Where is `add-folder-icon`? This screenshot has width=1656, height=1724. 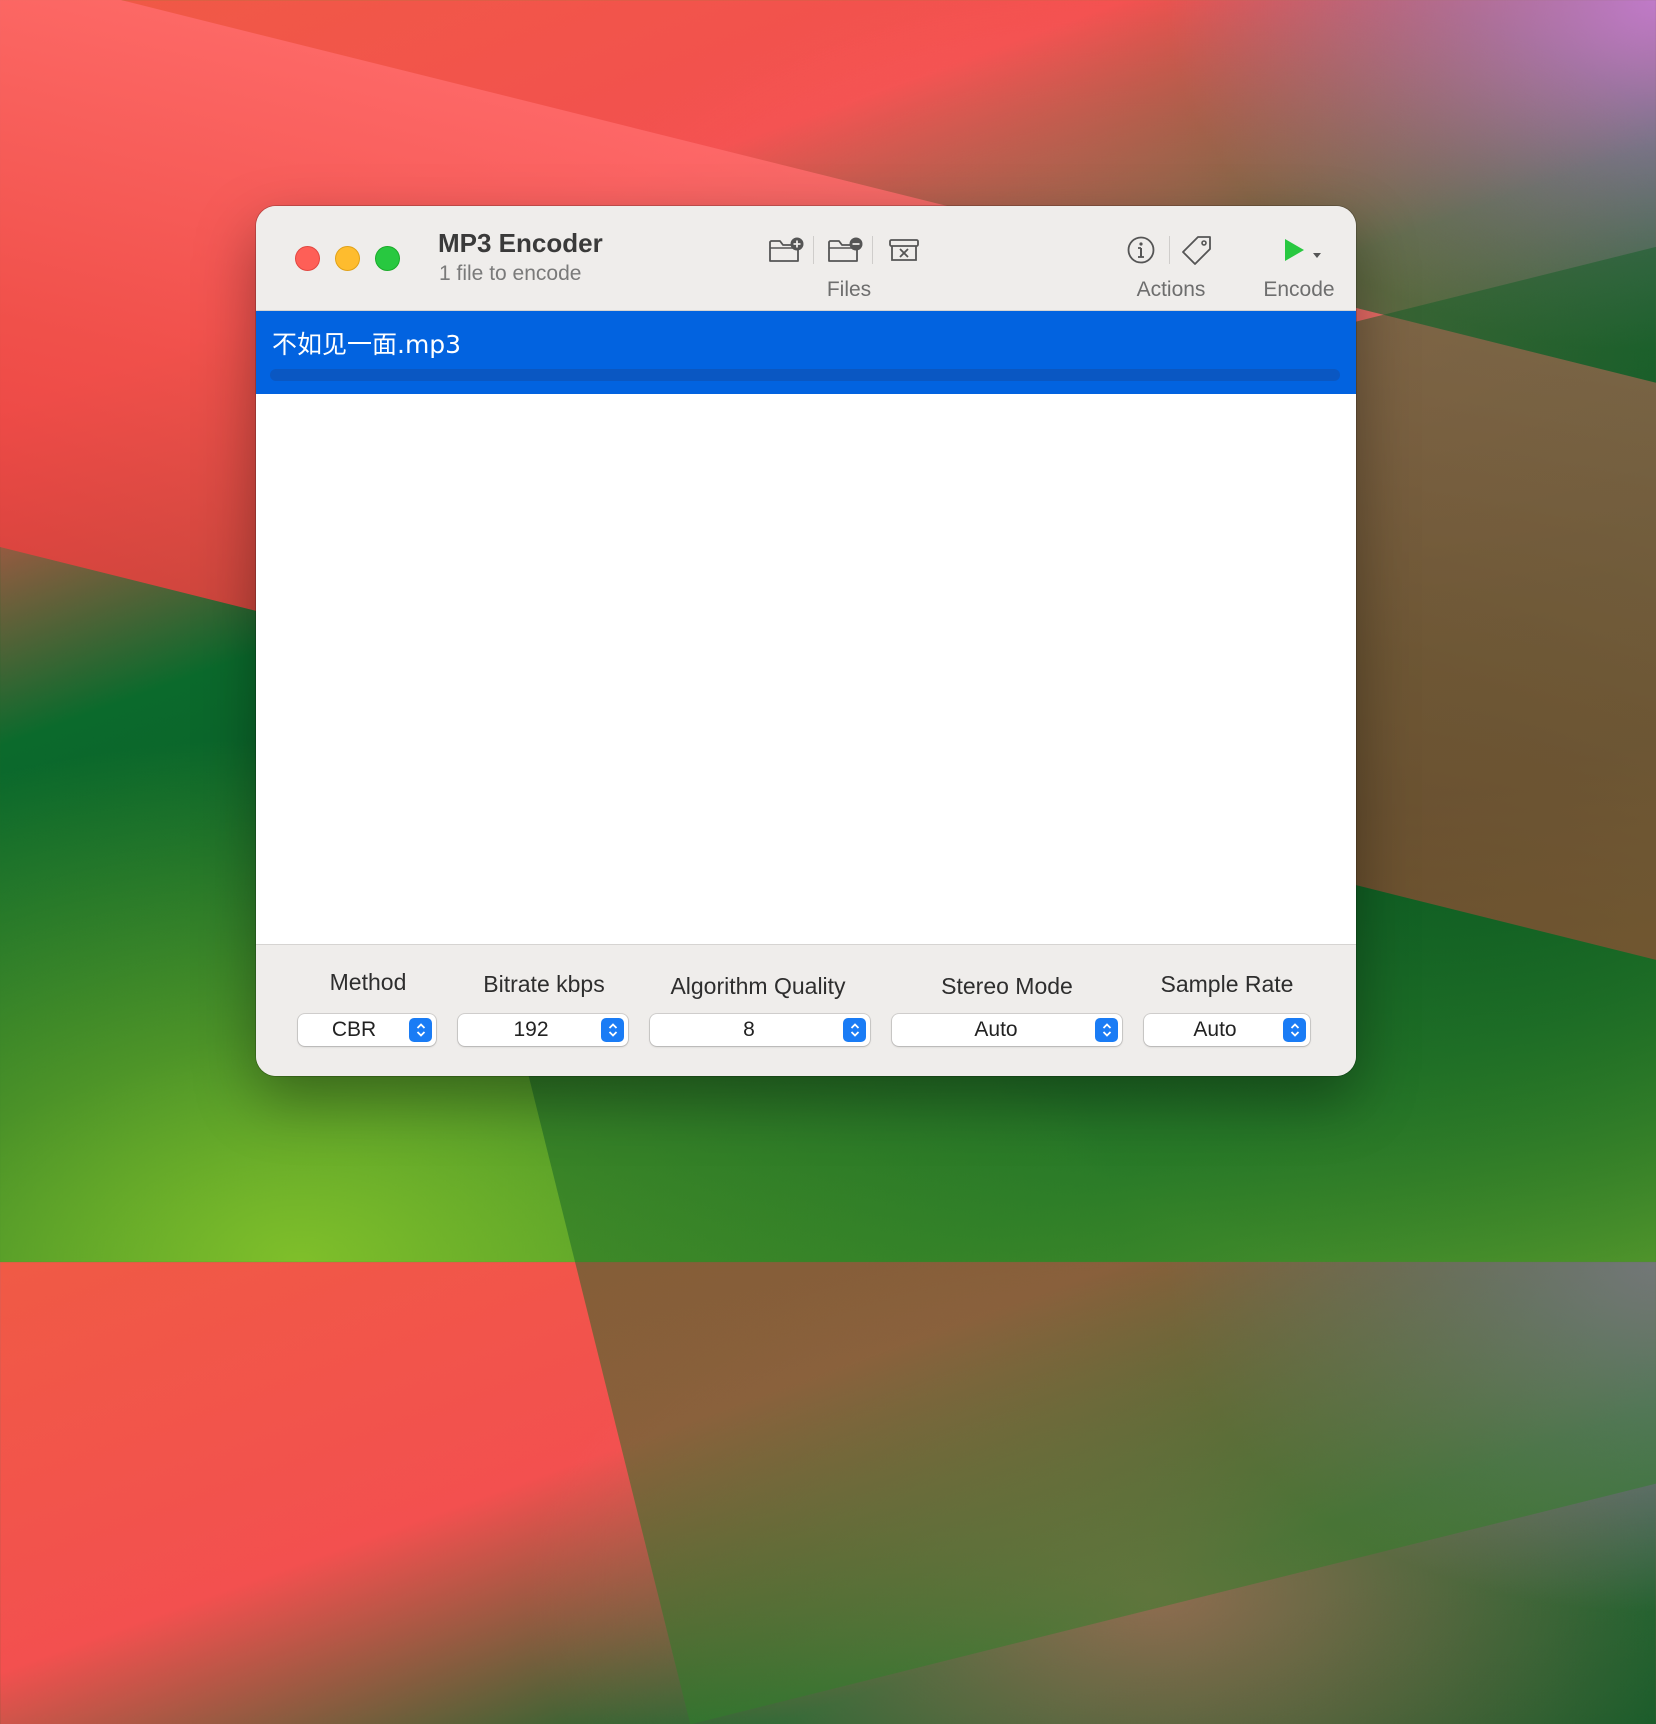 add-folder-icon is located at coordinates (786, 249).